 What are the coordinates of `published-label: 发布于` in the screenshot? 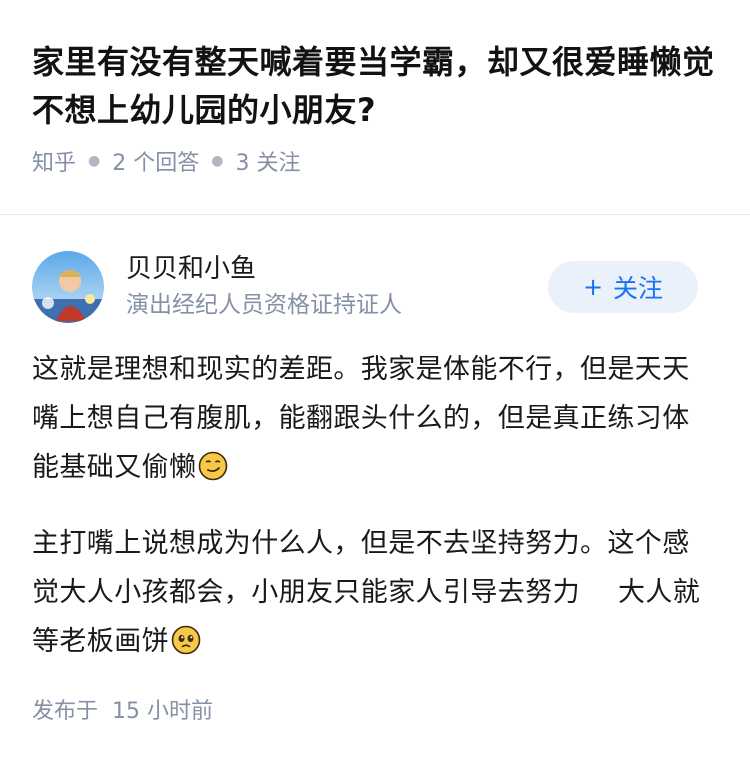 It's located at (65, 711).